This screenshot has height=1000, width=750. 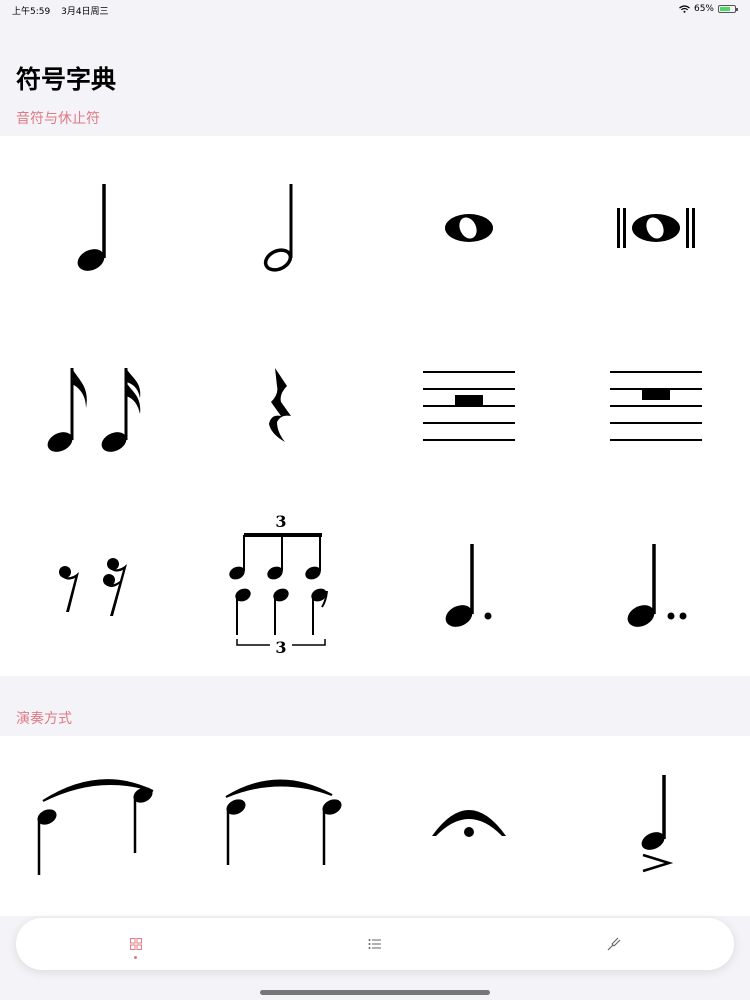 I want to click on symbol-cell-eighth-sixteenth-notes, so click(x=94, y=406).